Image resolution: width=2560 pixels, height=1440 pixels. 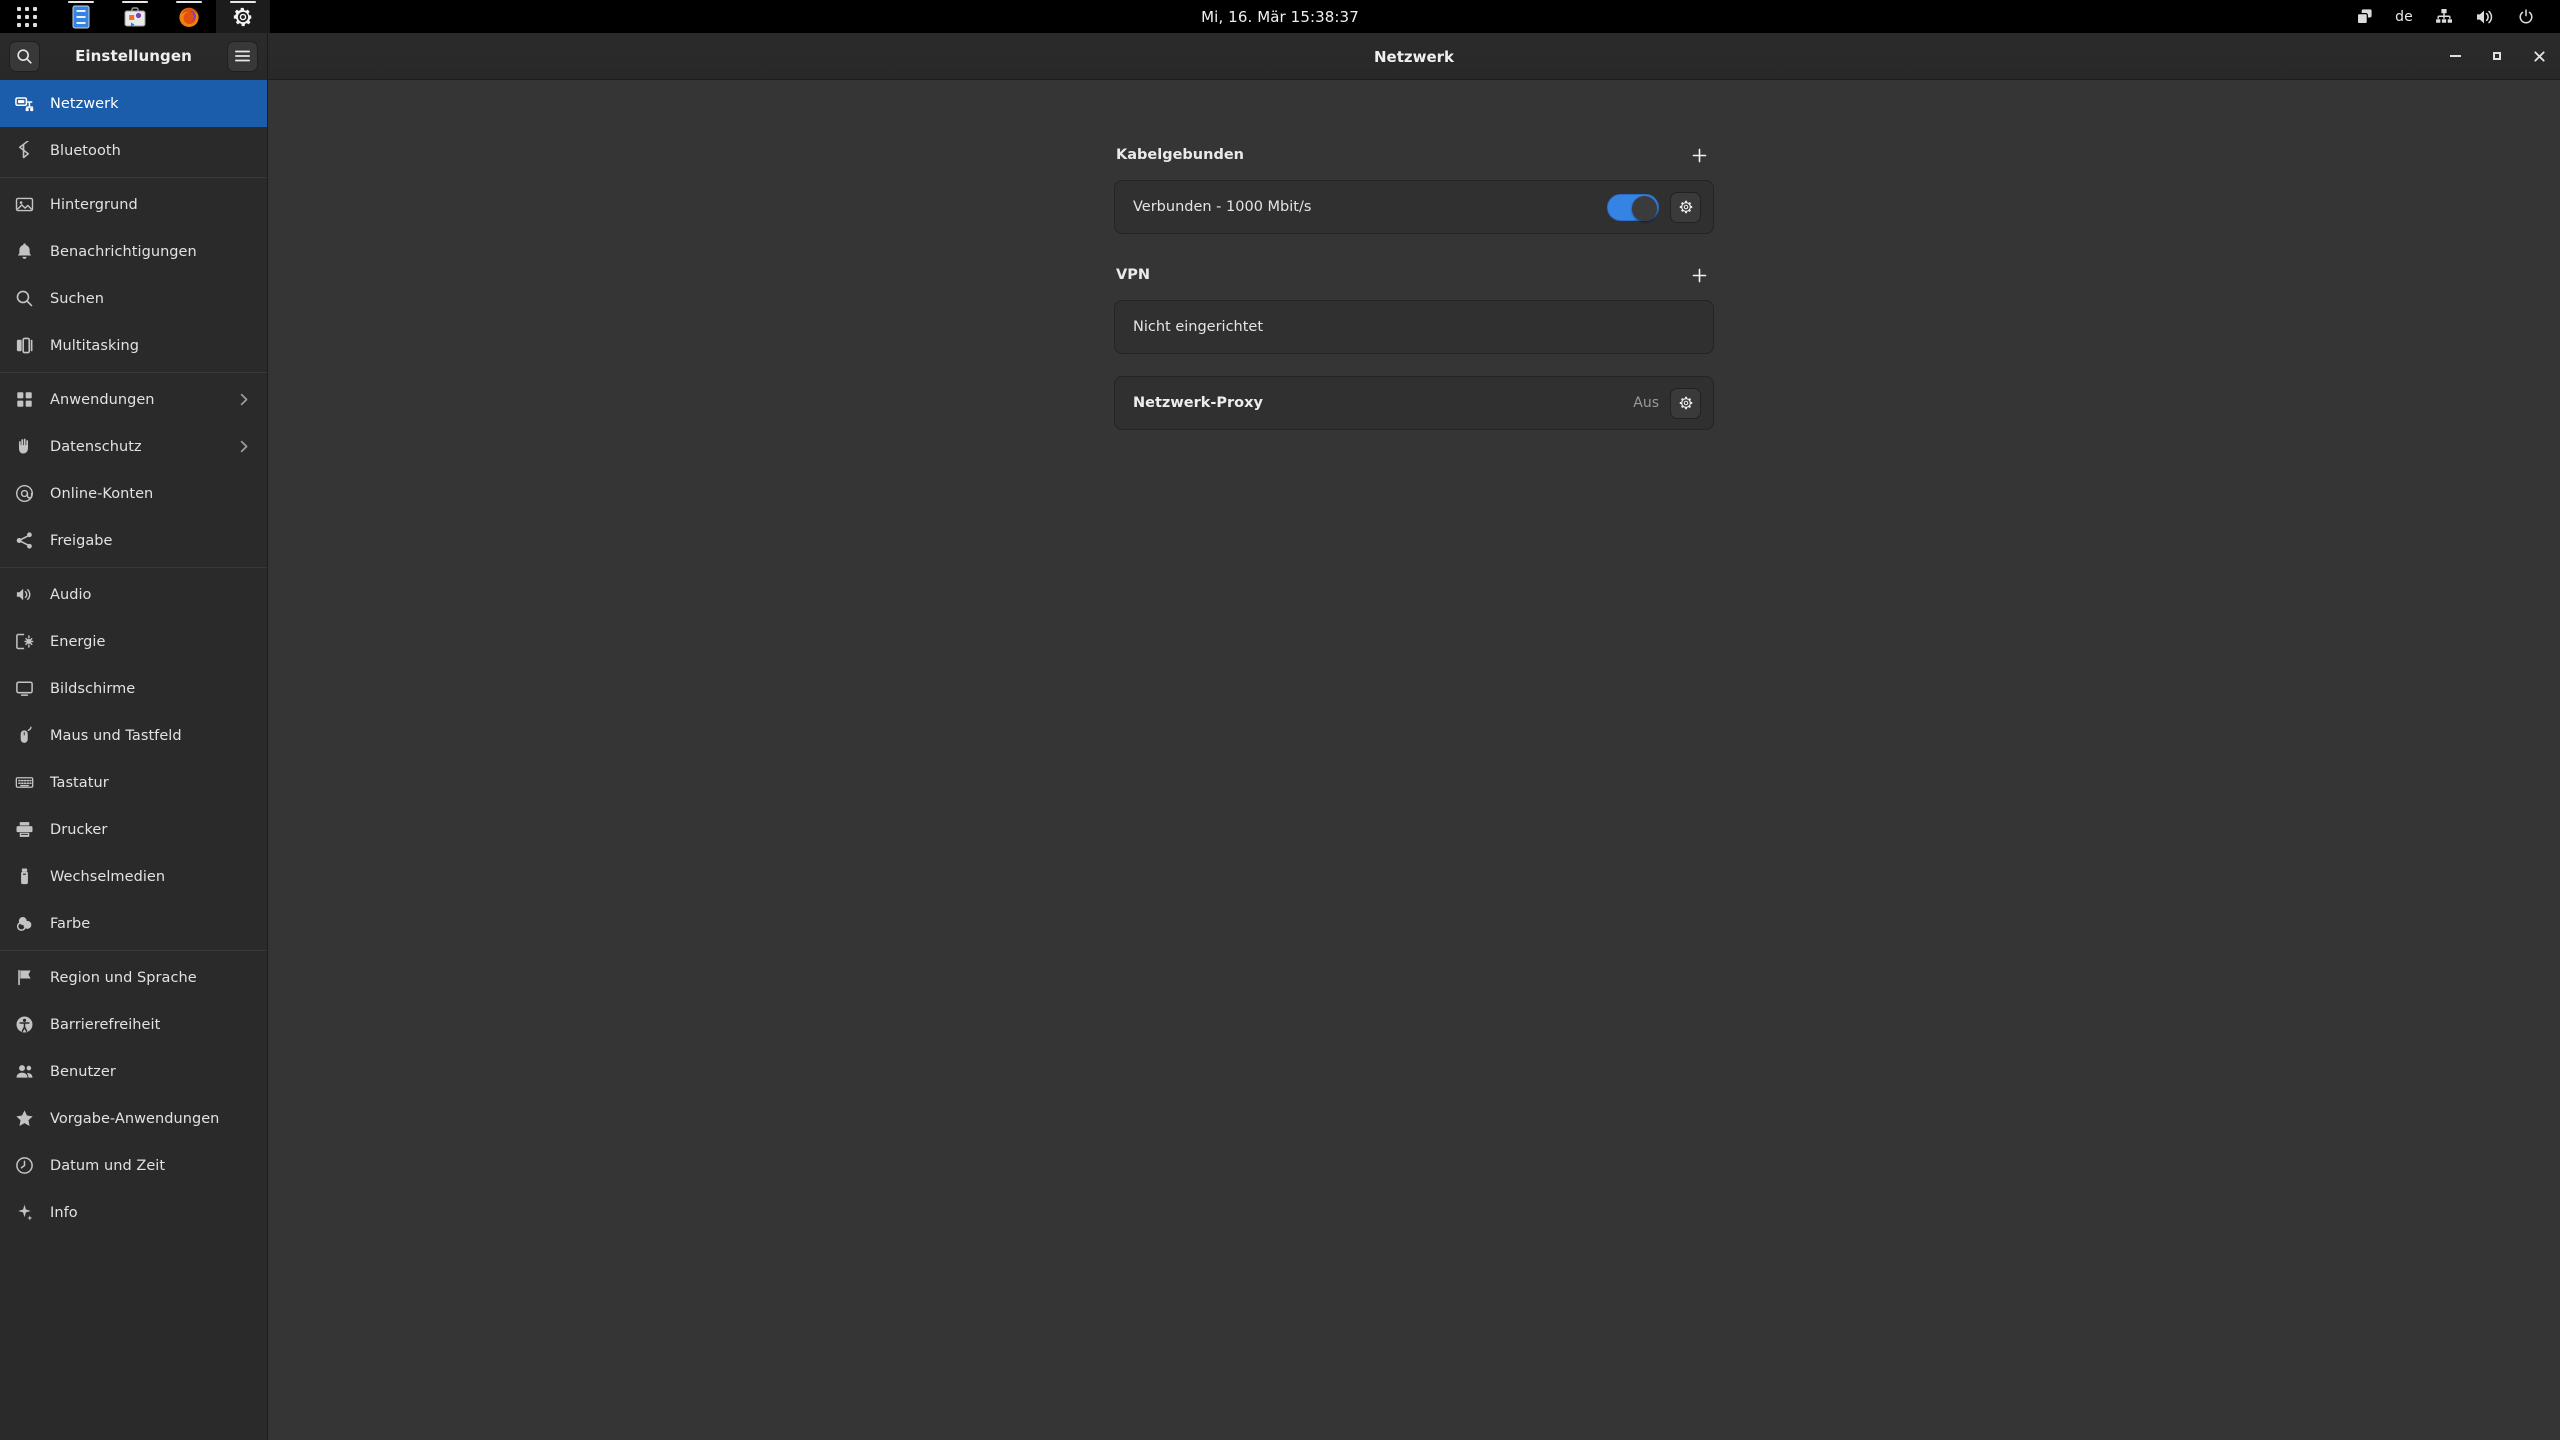 What do you see at coordinates (133, 204) in the screenshot?
I see `sidebar-item-hintergrund: Hintergrund` at bounding box center [133, 204].